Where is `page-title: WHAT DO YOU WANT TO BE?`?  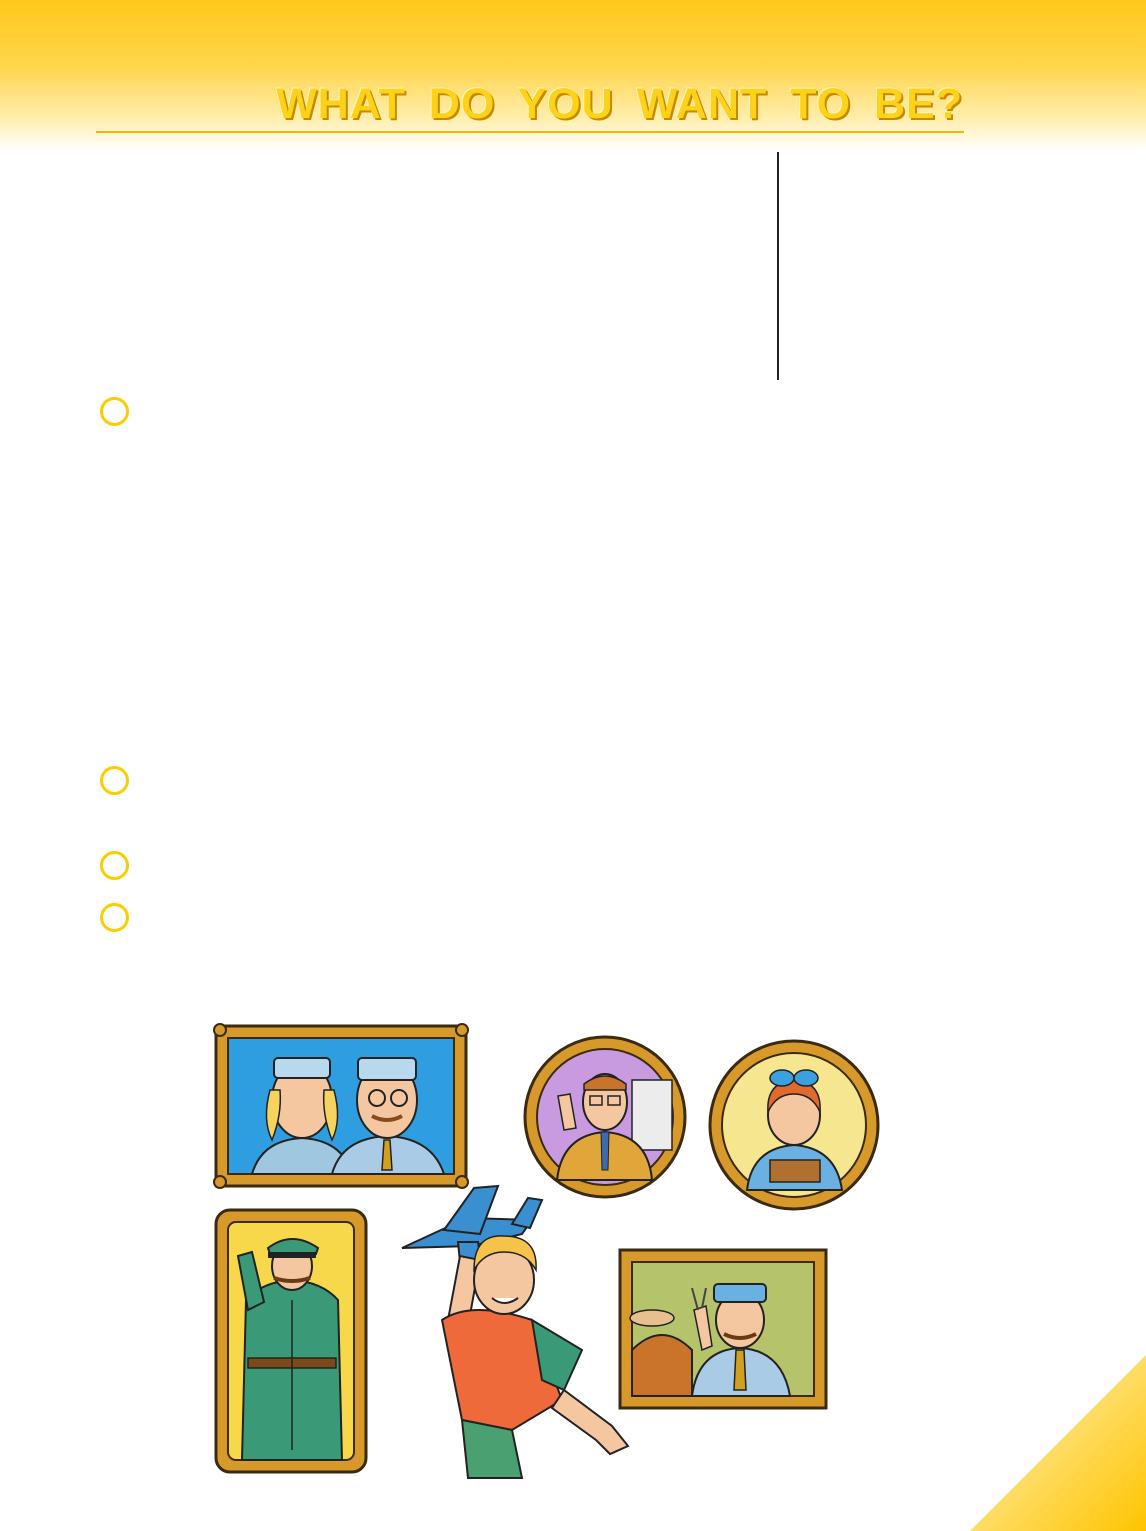
page-title: WHAT DO YOU WANT TO BE? is located at coordinates (619, 104).